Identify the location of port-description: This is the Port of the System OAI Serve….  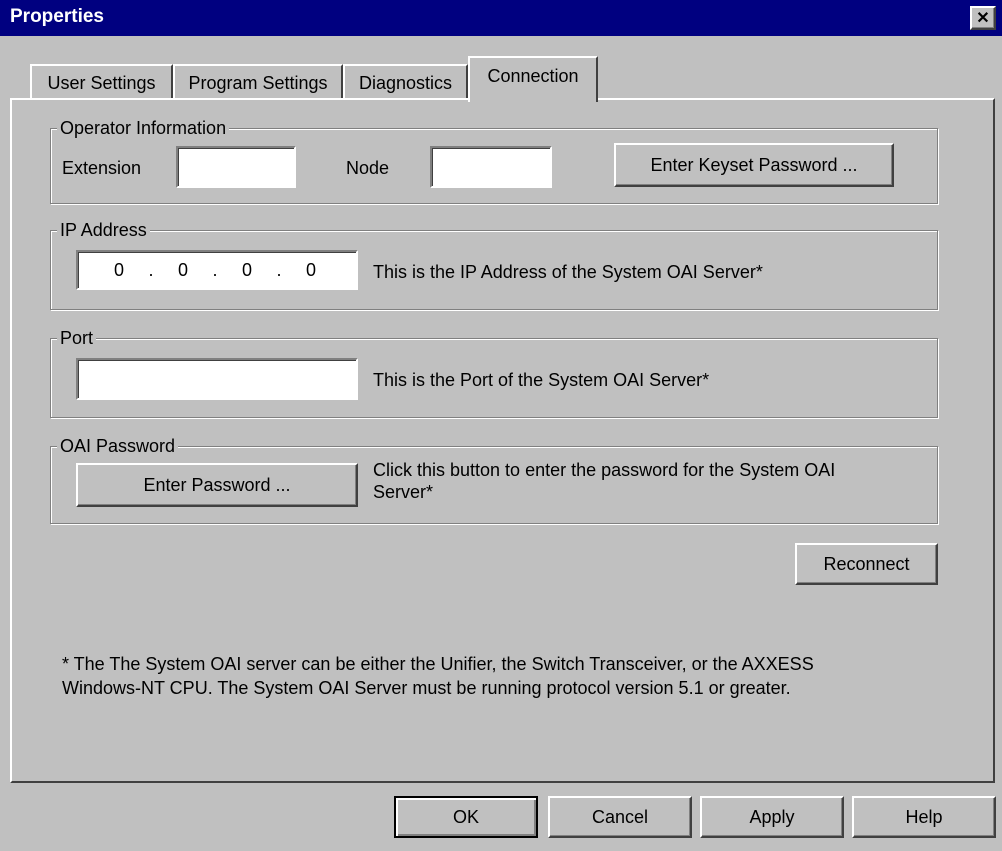
(541, 380).